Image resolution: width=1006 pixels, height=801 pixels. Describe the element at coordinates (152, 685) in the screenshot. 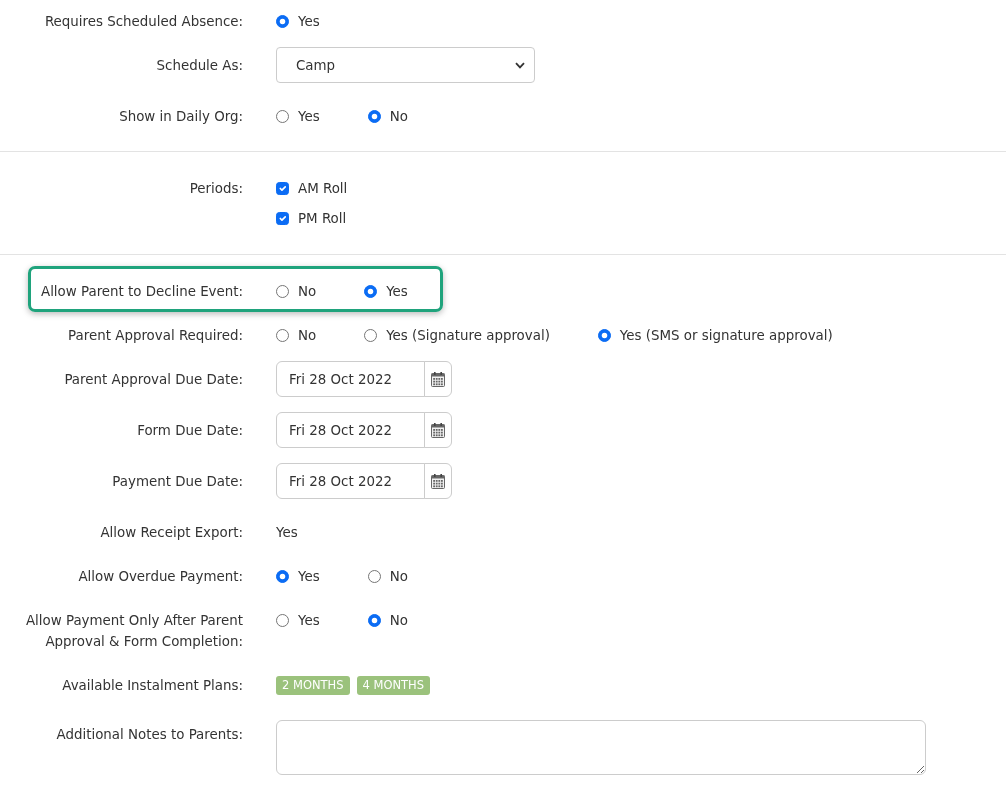

I see `field-label: Available Instalment Plans:` at that location.